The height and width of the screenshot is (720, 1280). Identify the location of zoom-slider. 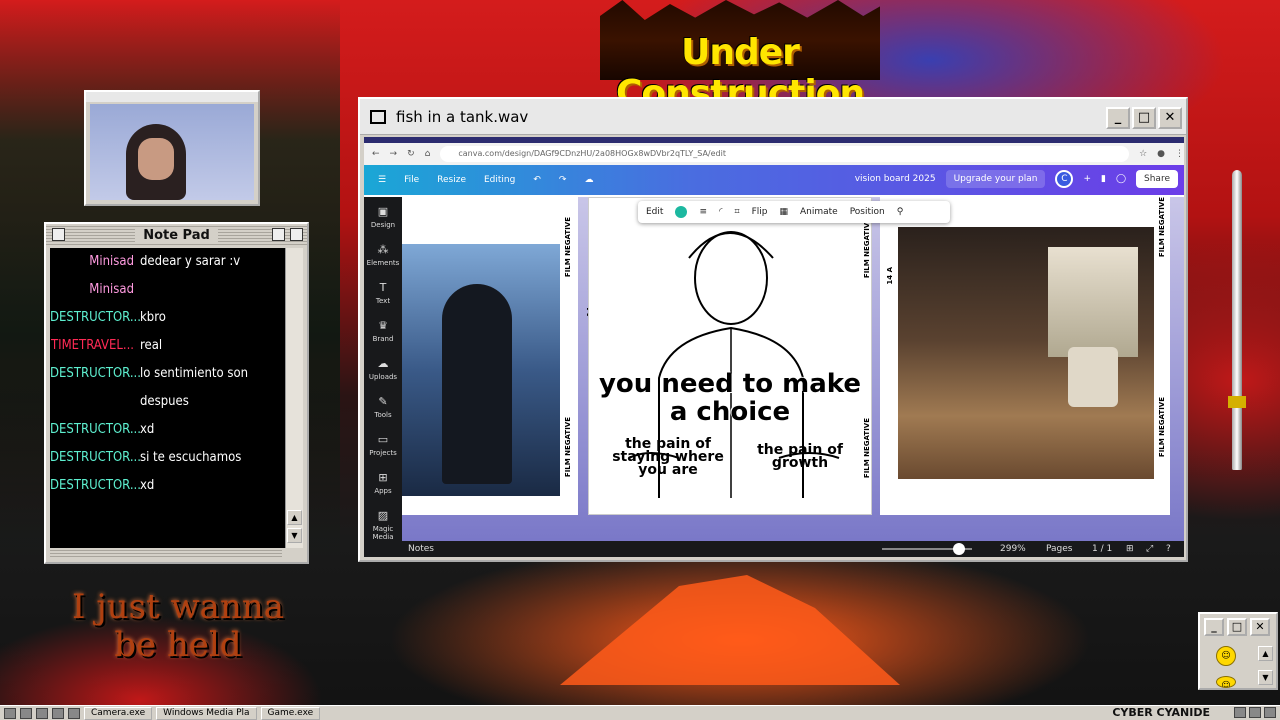
(927, 549).